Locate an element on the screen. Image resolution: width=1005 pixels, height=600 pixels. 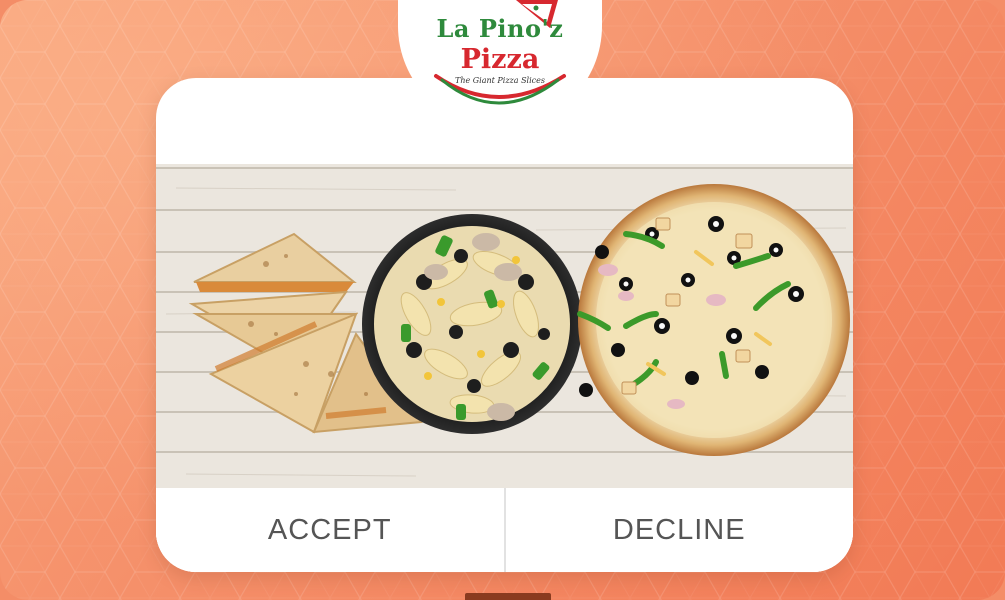
brand-logo: La Pino'z Pizza The Giant Pizza Slices is located at coordinates (500, 64).